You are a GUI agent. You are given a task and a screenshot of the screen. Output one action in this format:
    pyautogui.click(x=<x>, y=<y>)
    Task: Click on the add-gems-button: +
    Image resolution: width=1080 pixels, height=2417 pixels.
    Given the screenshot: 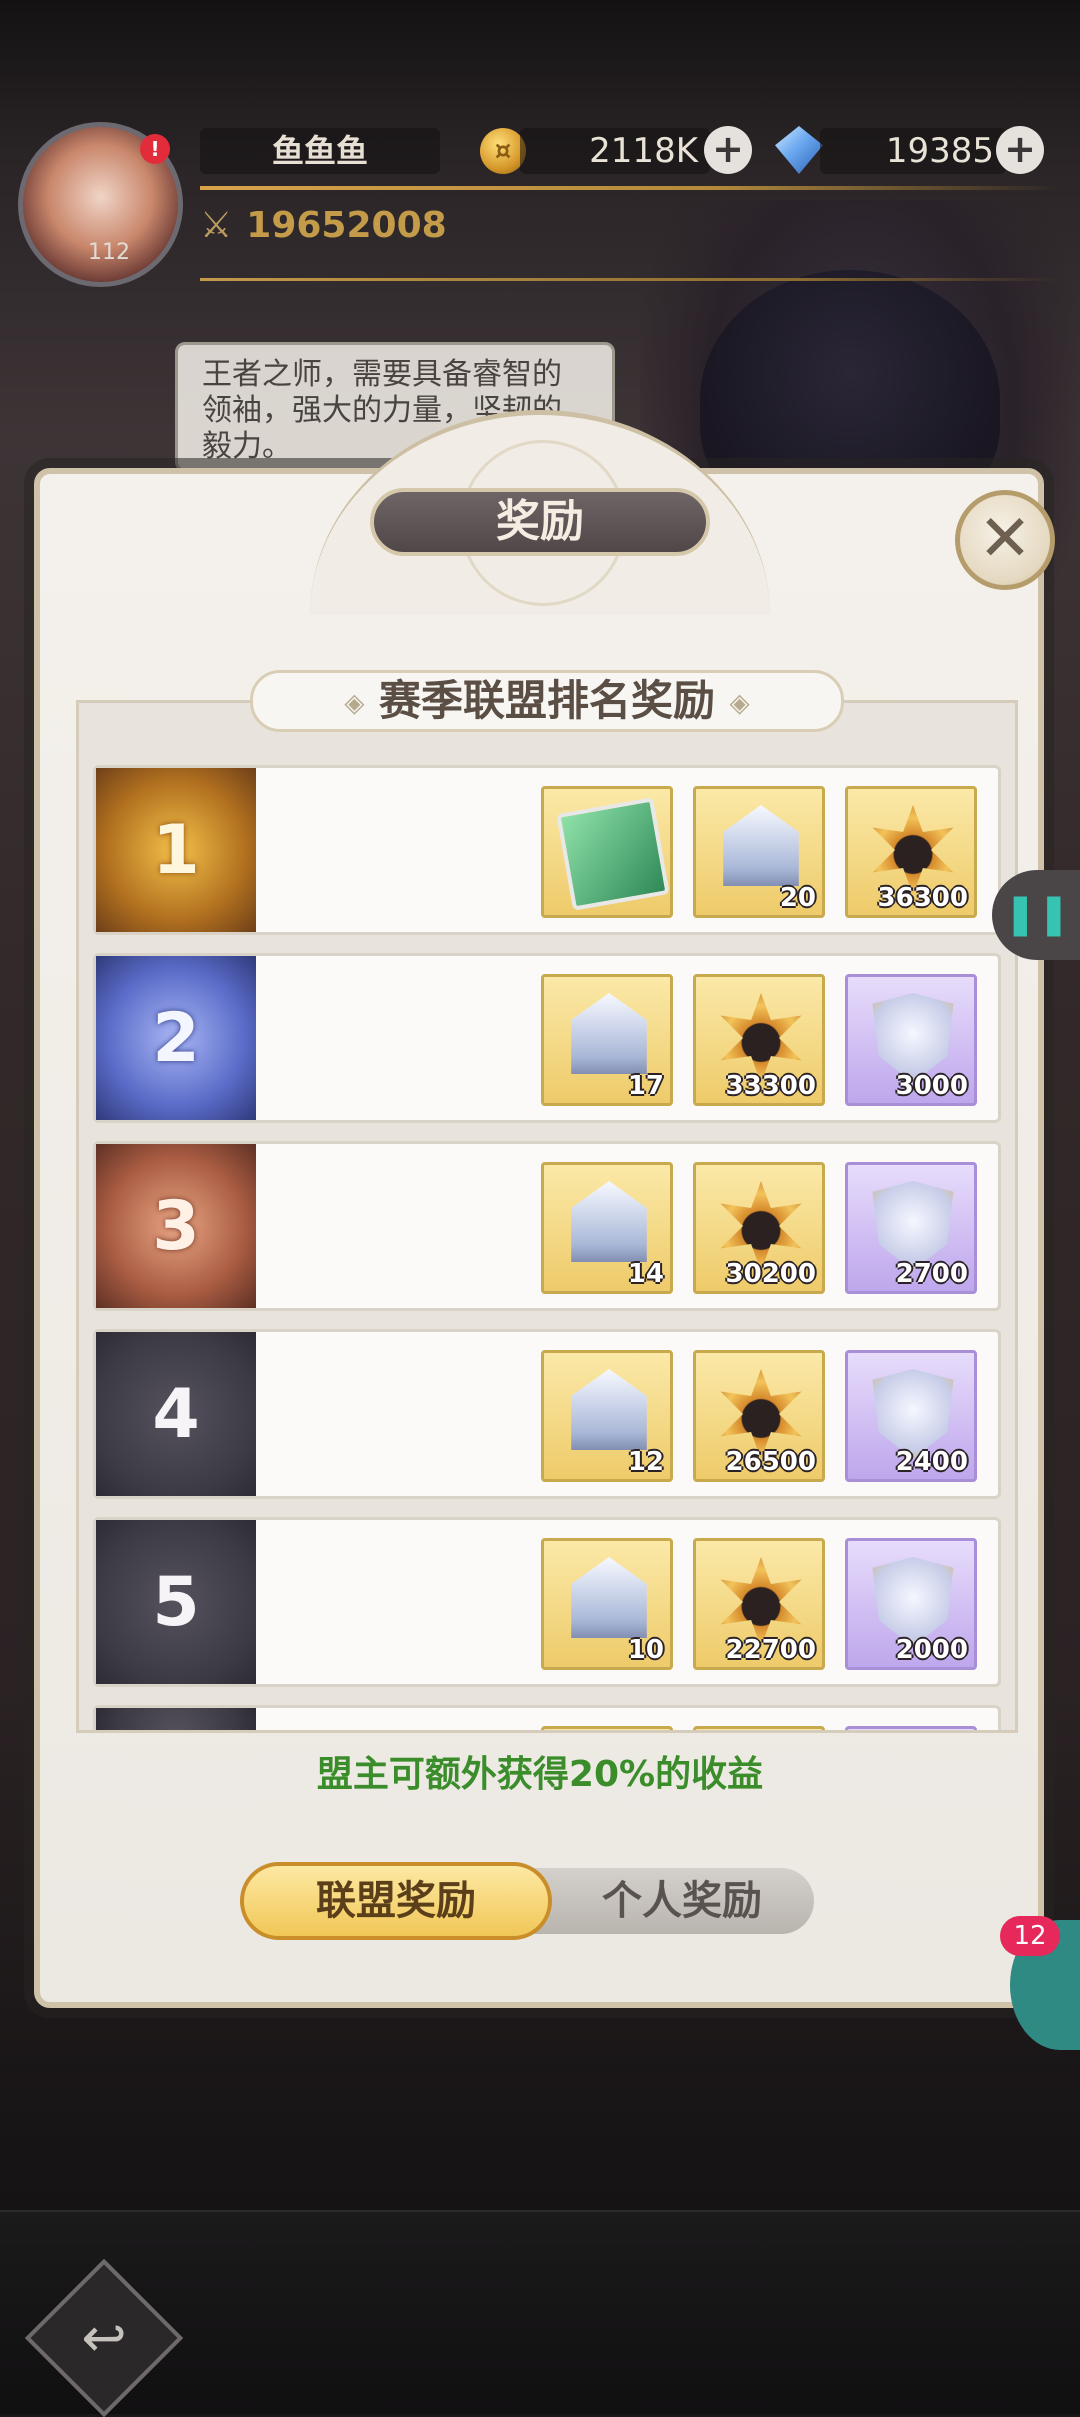 What is the action you would take?
    pyautogui.click(x=1020, y=150)
    